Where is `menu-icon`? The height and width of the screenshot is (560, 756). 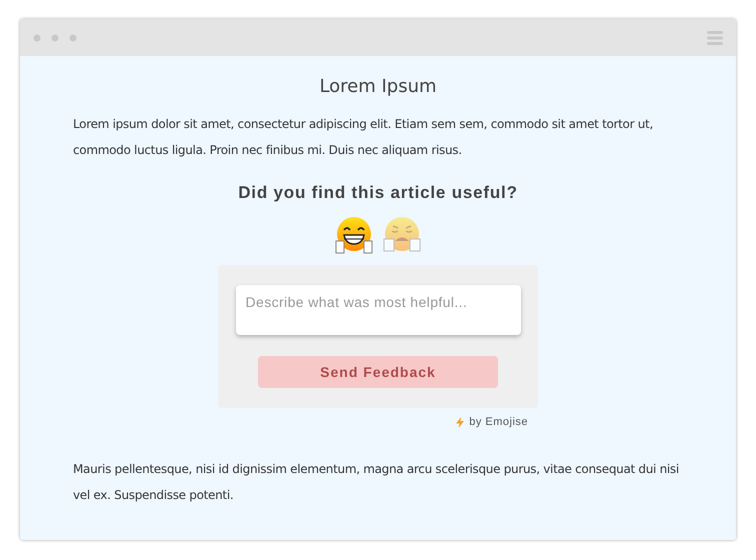 menu-icon is located at coordinates (715, 37).